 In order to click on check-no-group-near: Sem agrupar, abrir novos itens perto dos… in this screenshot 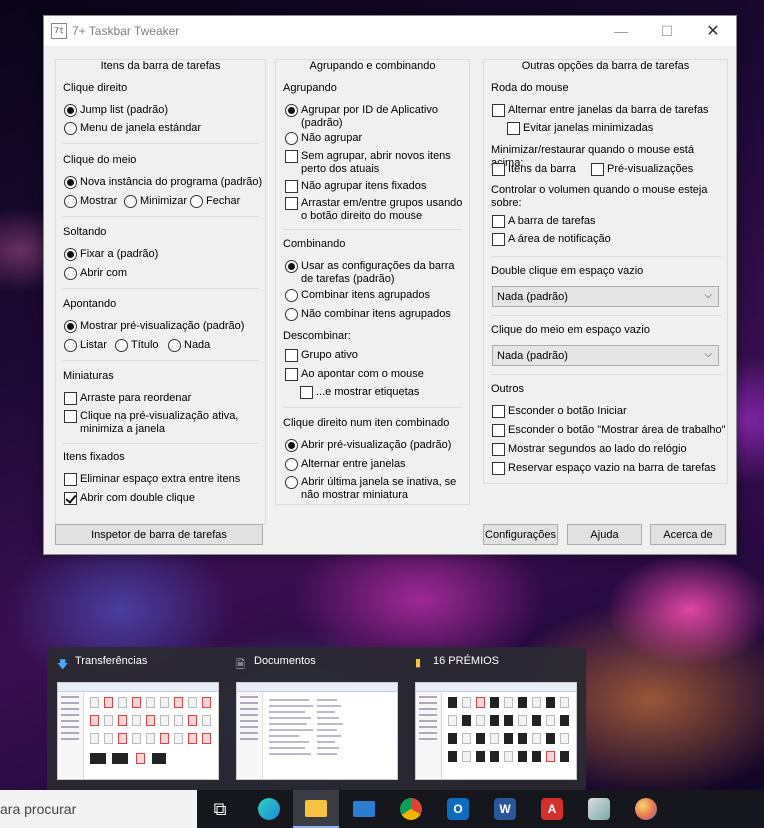, I will do `click(374, 163)`.